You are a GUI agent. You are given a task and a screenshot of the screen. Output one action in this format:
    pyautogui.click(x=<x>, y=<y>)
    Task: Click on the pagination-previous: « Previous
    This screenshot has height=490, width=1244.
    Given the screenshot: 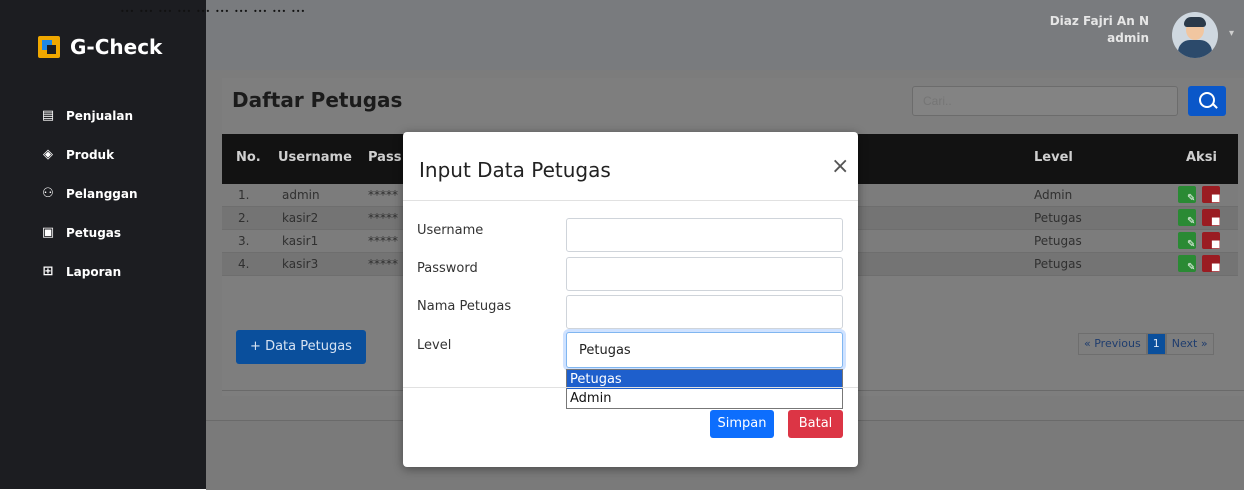 What is the action you would take?
    pyautogui.click(x=1112, y=344)
    